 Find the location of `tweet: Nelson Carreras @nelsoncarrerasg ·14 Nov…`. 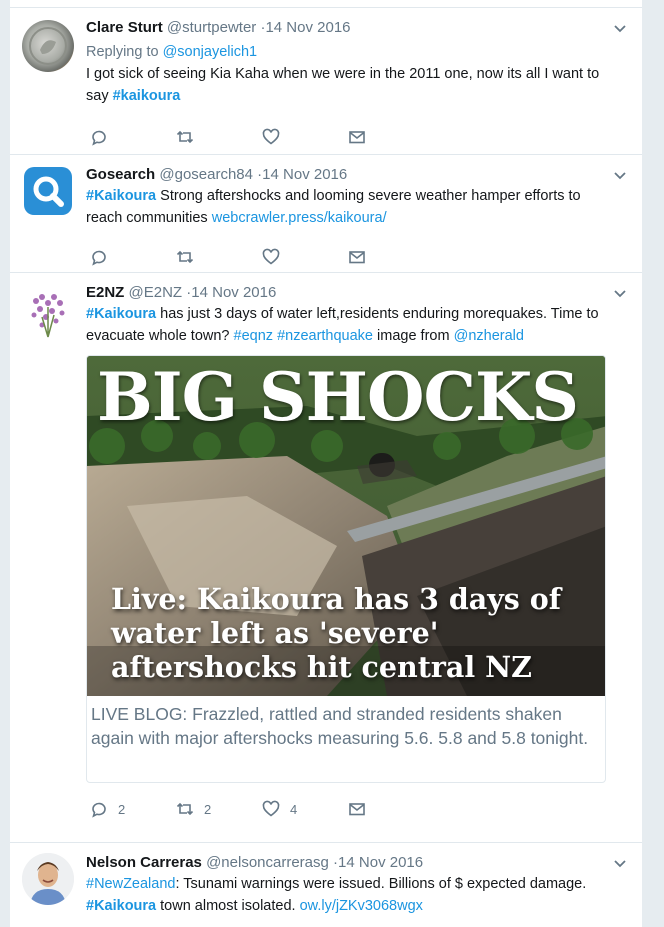

tweet: Nelson Carreras @nelsoncarrerasg ·14 Nov… is located at coordinates (326, 885).